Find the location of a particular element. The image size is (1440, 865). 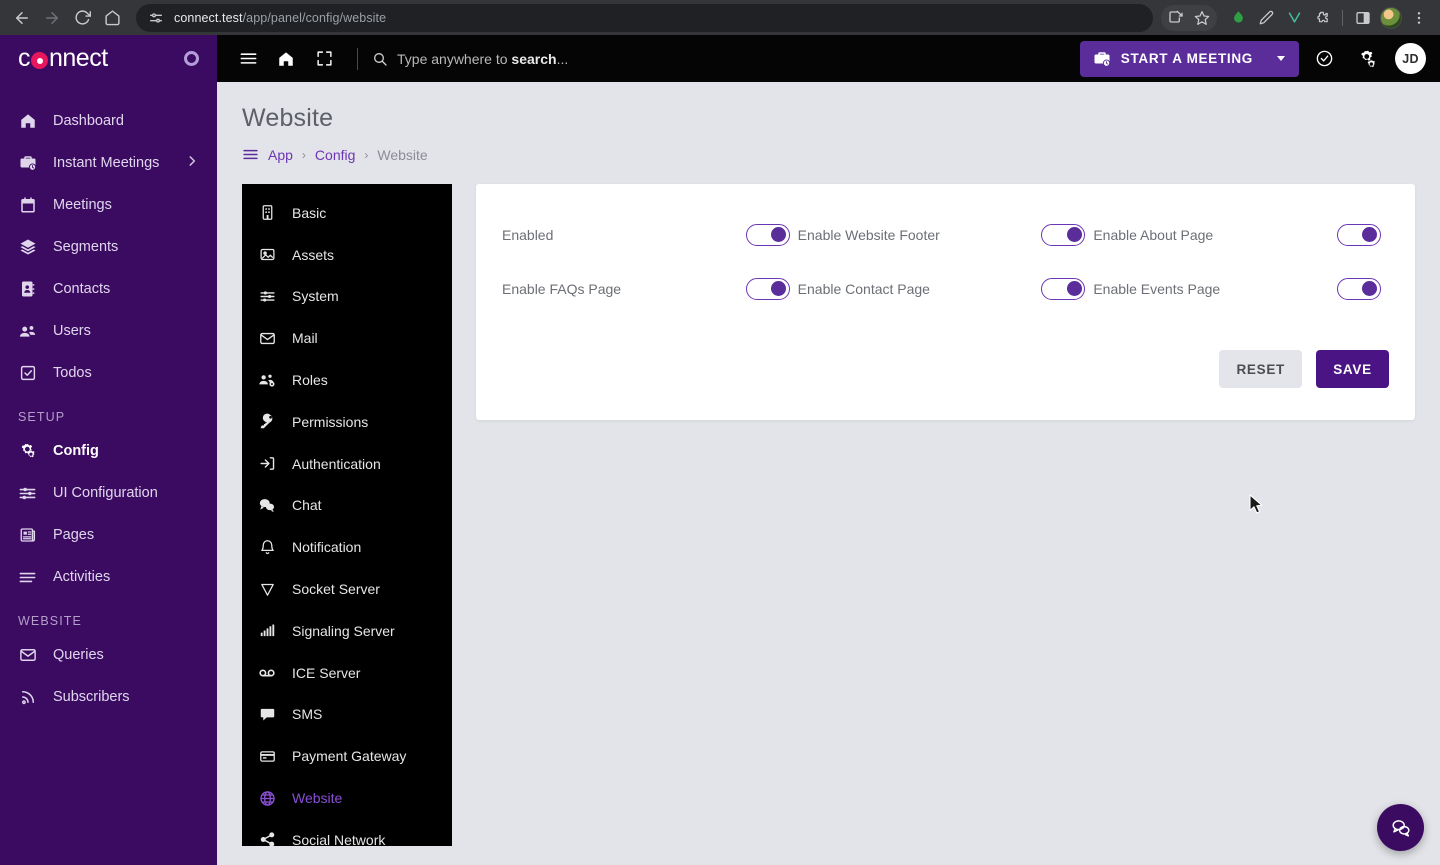

config-menu-item-system: System is located at coordinates (347, 297).